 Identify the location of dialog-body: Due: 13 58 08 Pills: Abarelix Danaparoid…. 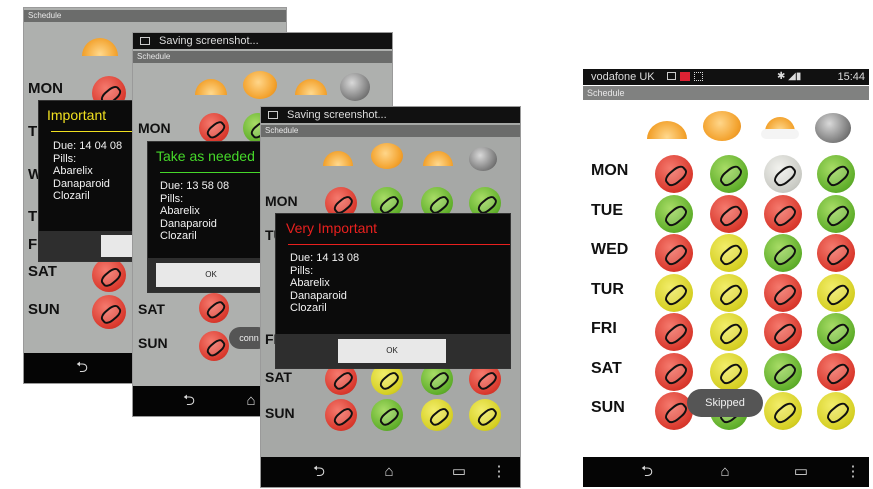
(194, 211).